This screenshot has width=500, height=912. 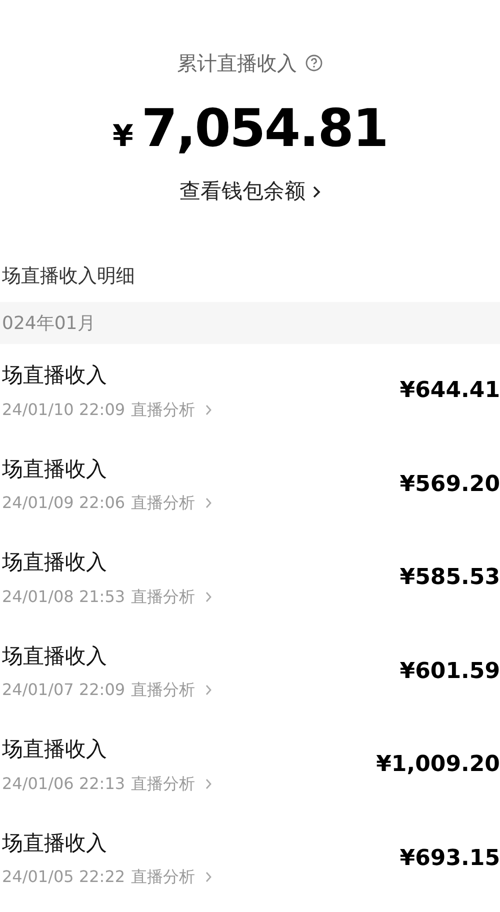 What do you see at coordinates (450, 391) in the screenshot?
I see `record-amount: ¥644.41` at bounding box center [450, 391].